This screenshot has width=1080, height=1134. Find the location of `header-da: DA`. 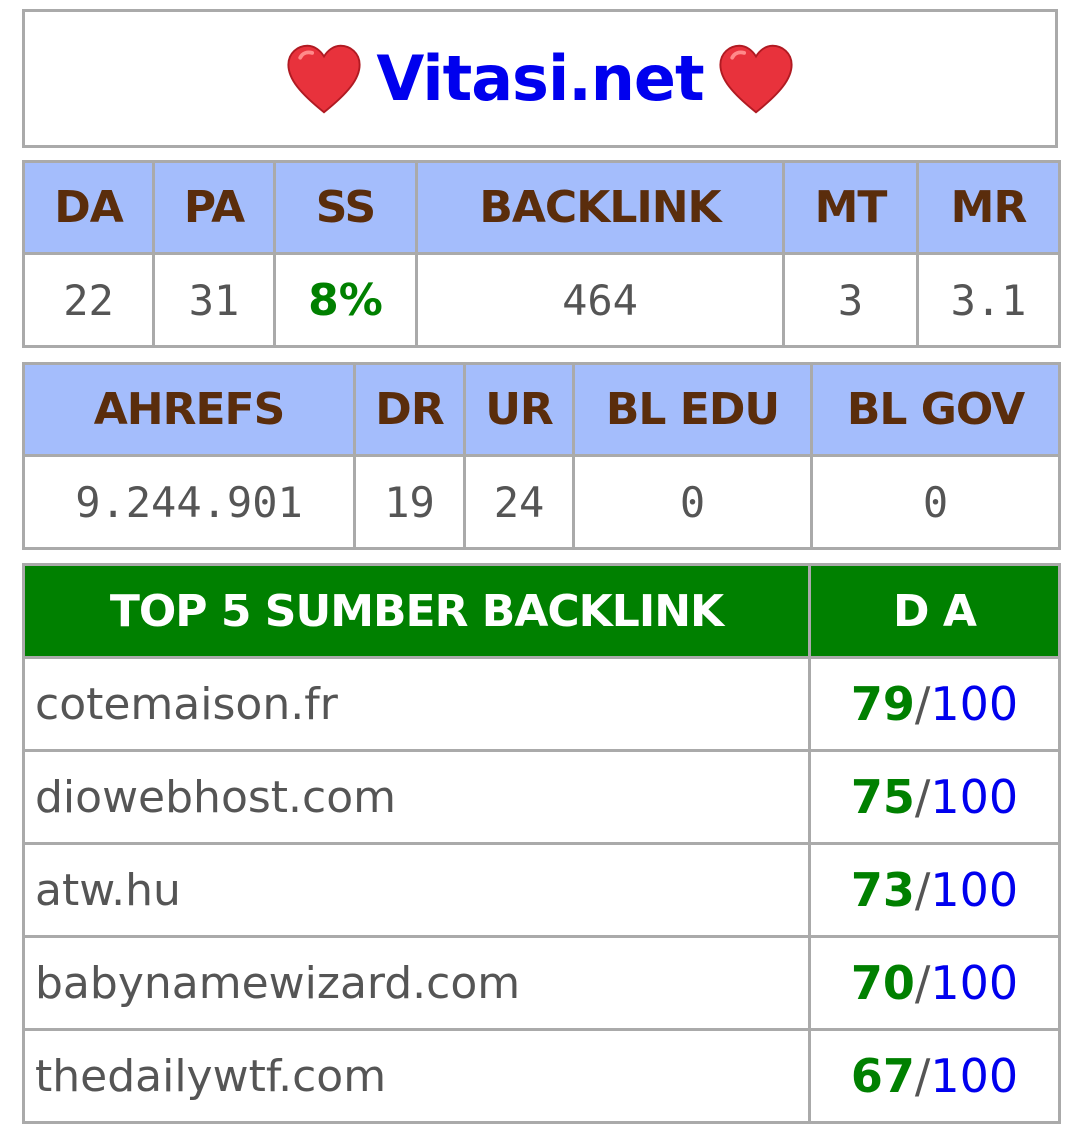

header-da: DA is located at coordinates (88, 207).